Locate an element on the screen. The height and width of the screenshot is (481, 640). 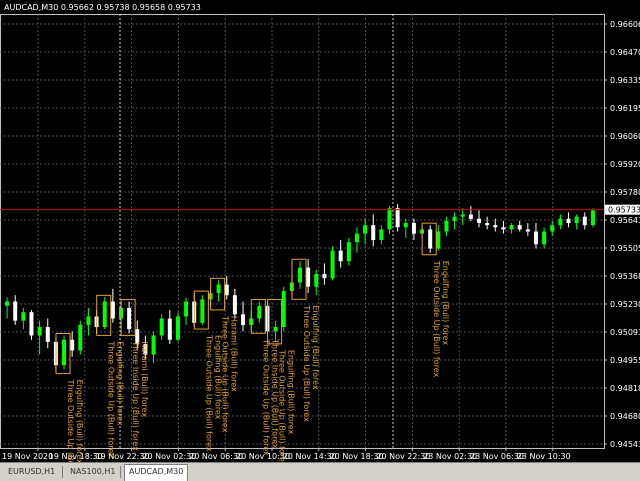
x-axis-label: 23 Nov 10:30 is located at coordinates (544, 456).